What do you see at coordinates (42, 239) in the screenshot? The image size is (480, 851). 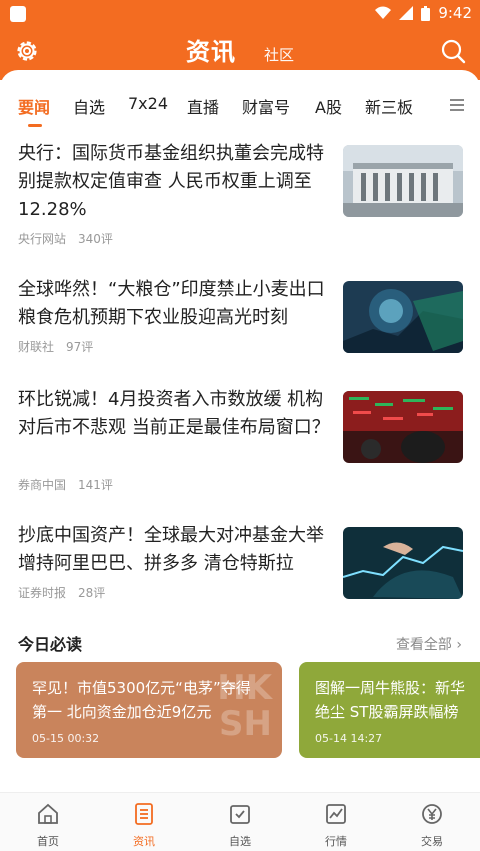 I see `news-source: 央行网站` at bounding box center [42, 239].